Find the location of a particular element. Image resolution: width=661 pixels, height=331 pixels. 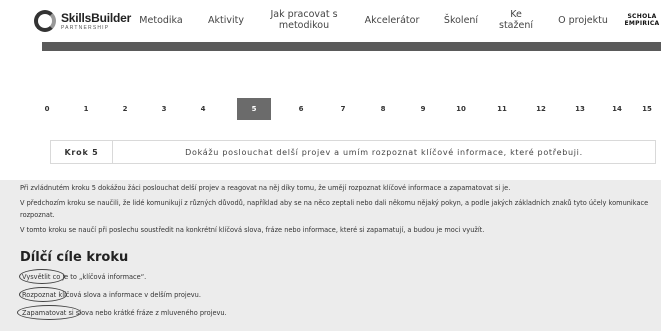

logo-sub-text: PARTNERSHIP is located at coordinates (85, 27).